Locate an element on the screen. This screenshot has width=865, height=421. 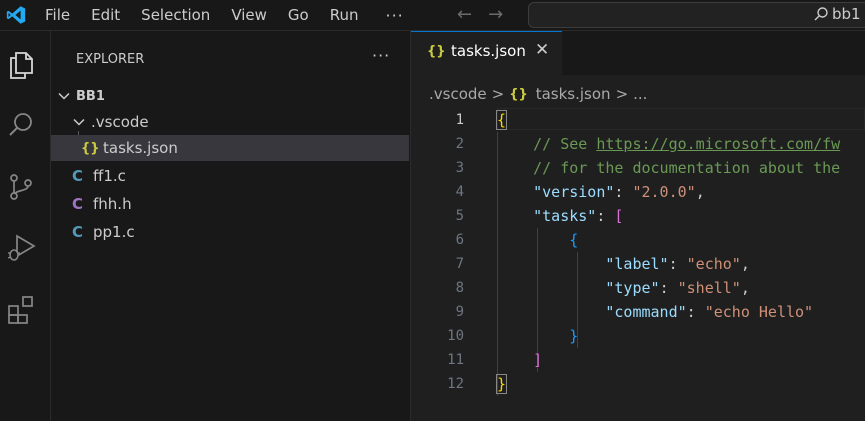
code-line: 2 // See https://go.microsoft.com/fw is located at coordinates (638, 144).